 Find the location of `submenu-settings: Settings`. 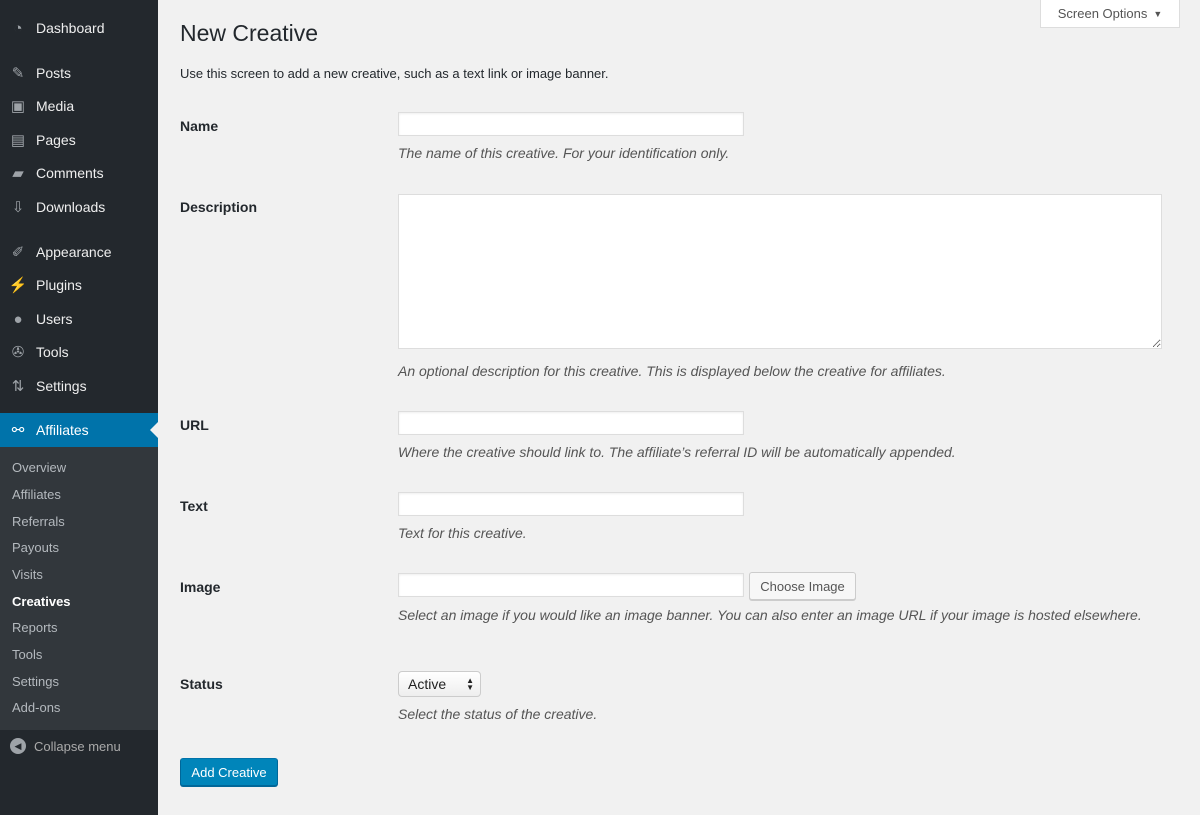

submenu-settings: Settings is located at coordinates (35, 681).